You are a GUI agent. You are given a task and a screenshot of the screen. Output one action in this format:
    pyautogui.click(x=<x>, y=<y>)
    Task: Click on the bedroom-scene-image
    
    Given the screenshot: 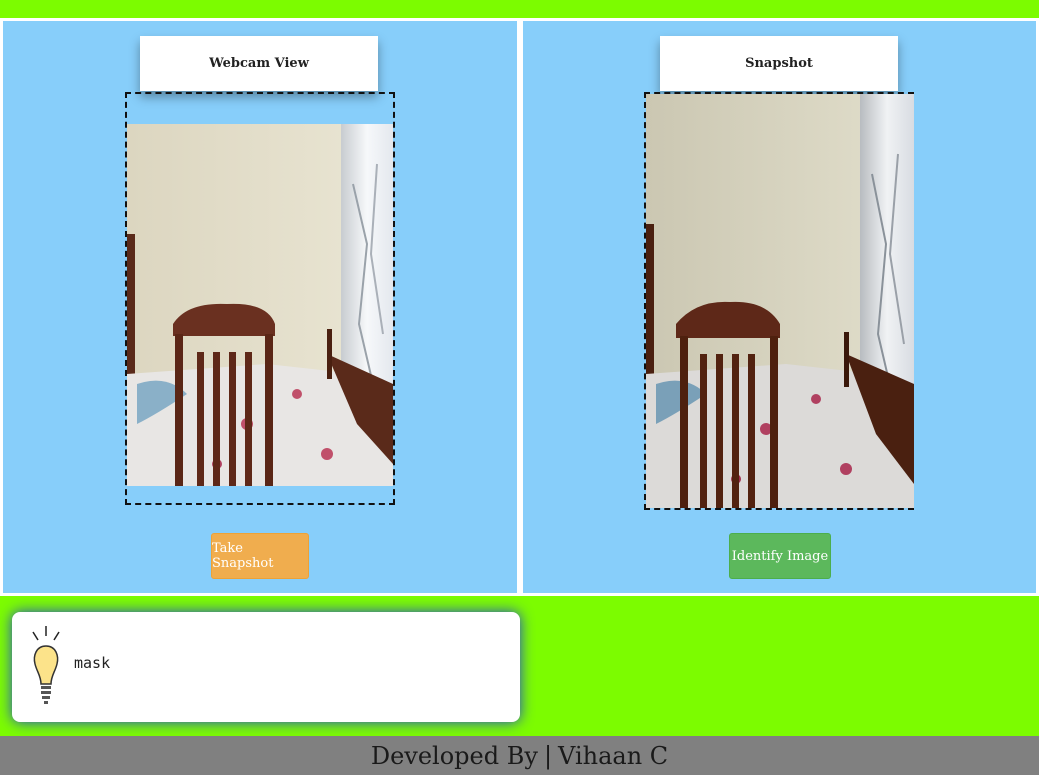 What is the action you would take?
    pyautogui.click(x=260, y=305)
    